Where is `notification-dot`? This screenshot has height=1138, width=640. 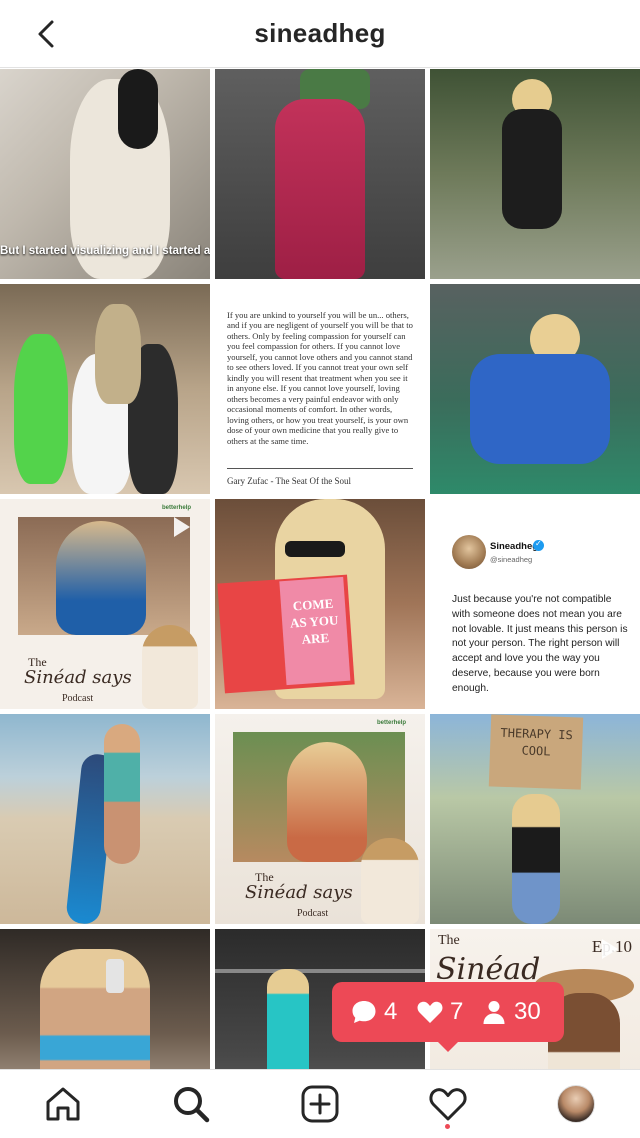 notification-dot is located at coordinates (447, 1126).